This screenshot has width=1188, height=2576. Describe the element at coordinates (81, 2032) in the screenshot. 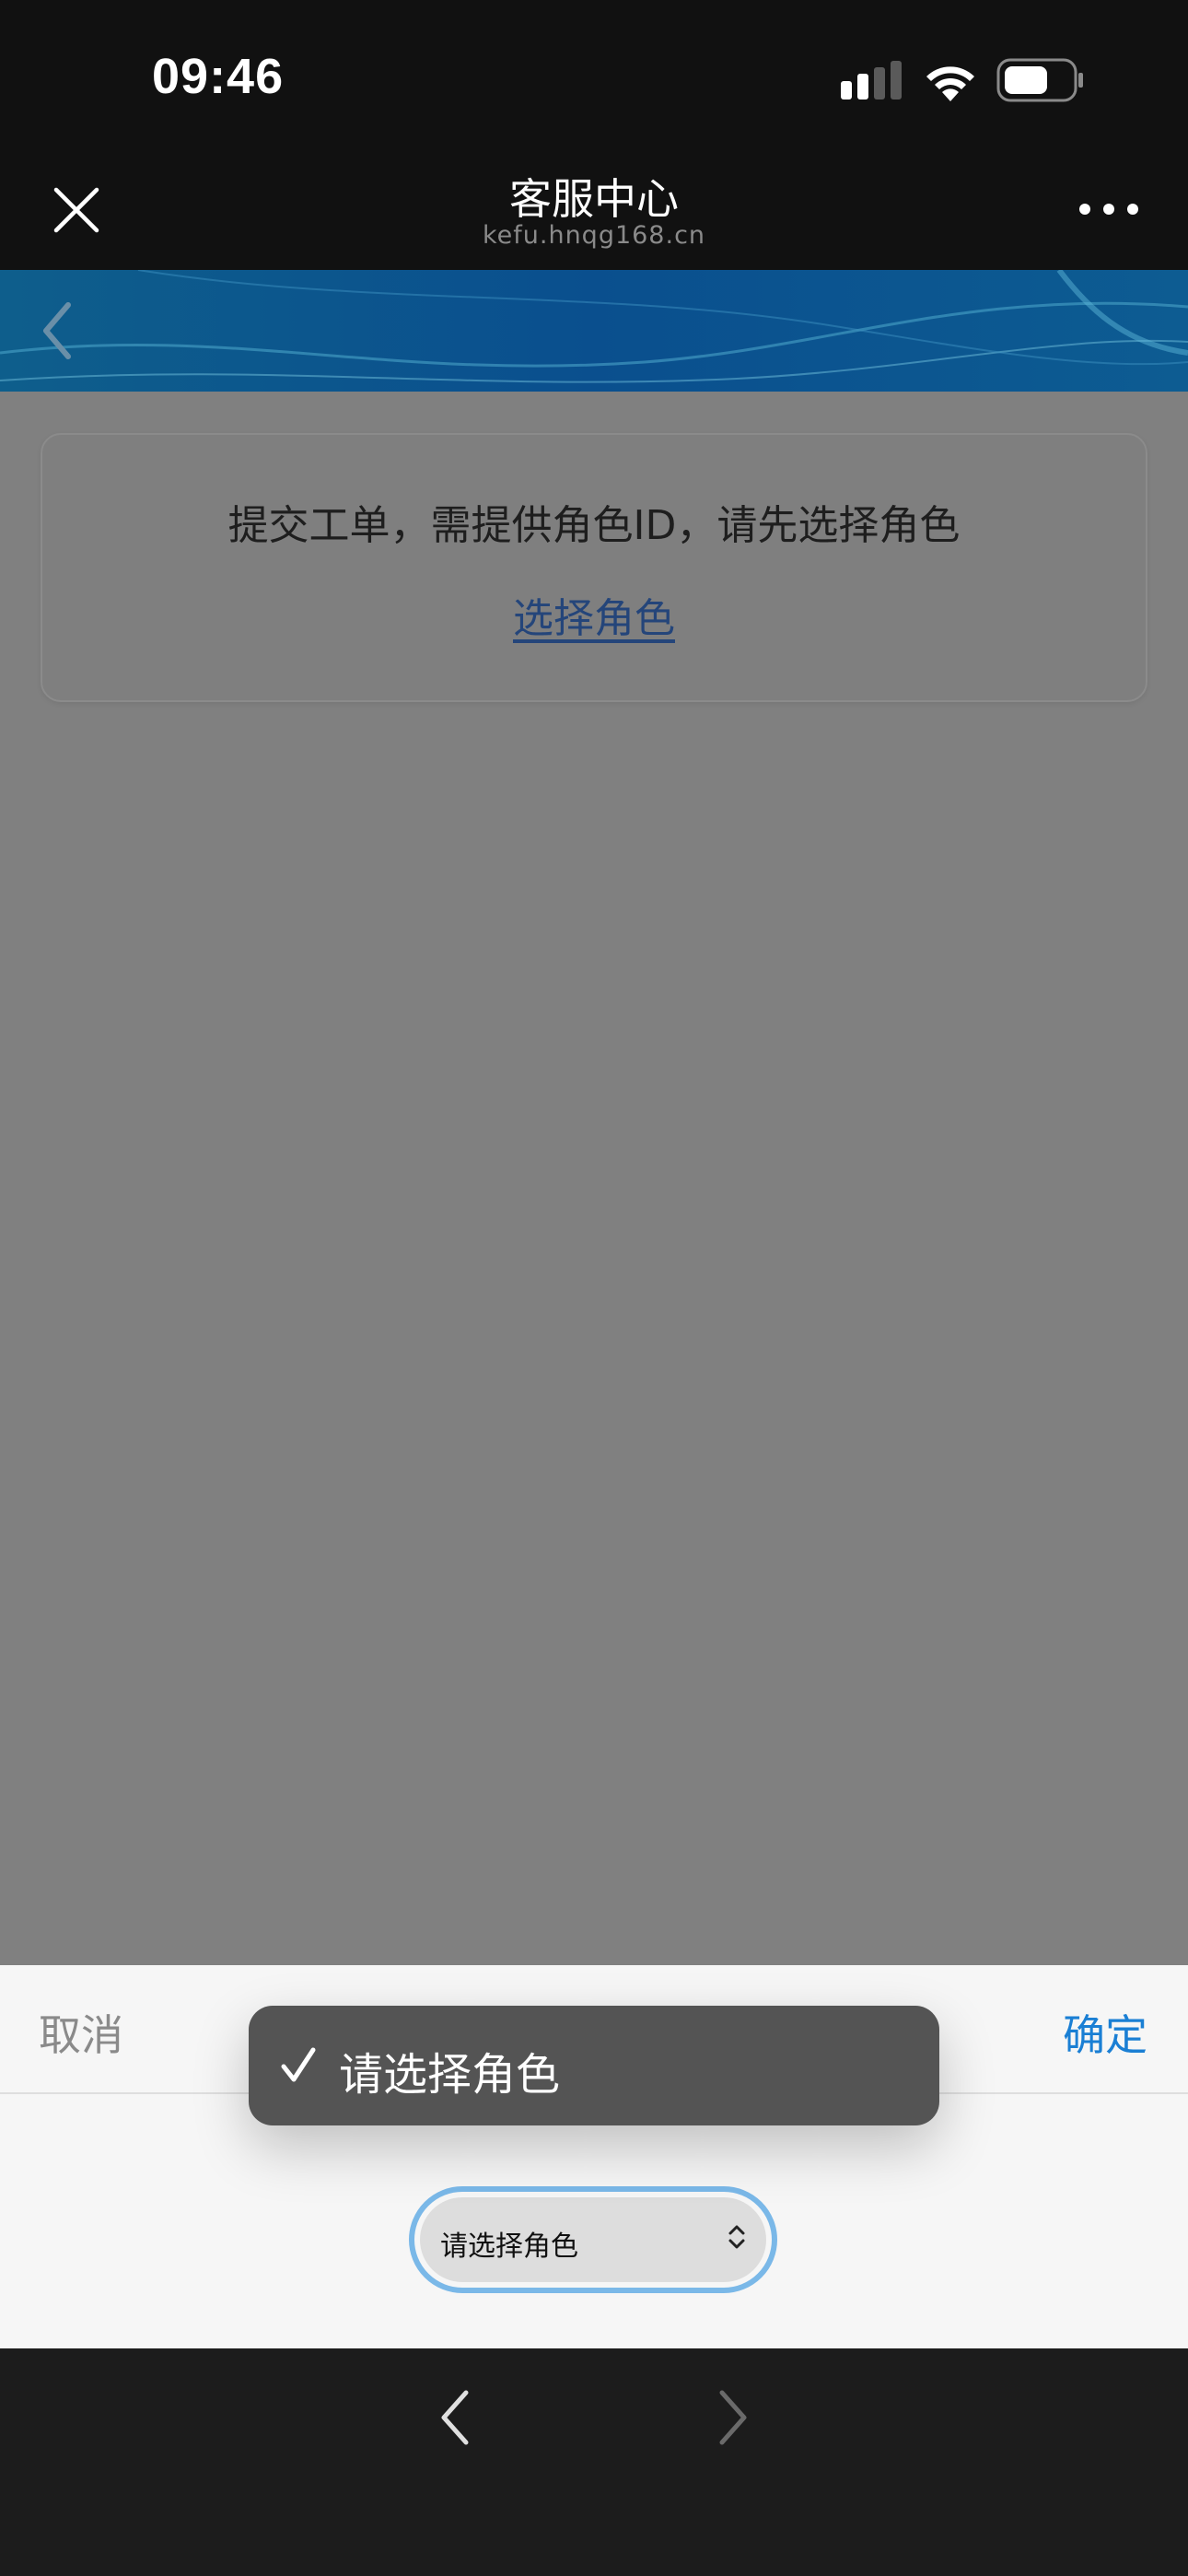

I see `cancel-button: 取消` at that location.